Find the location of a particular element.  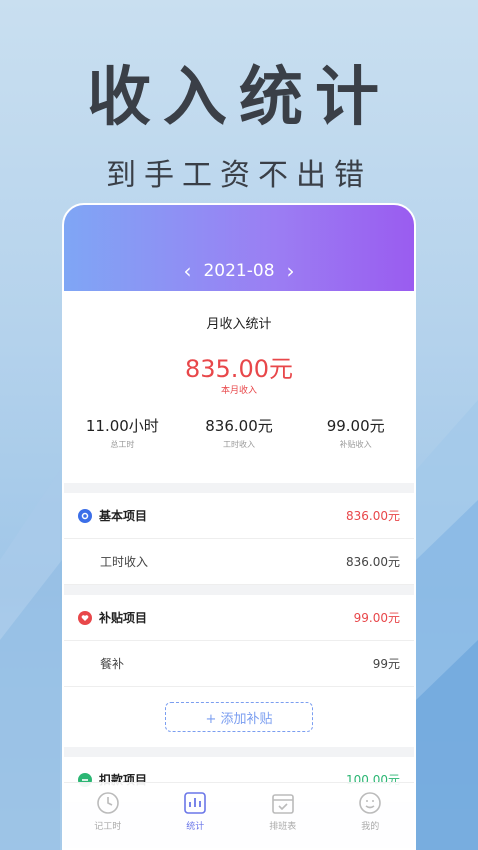

tab-label: 我的 is located at coordinates (370, 827).